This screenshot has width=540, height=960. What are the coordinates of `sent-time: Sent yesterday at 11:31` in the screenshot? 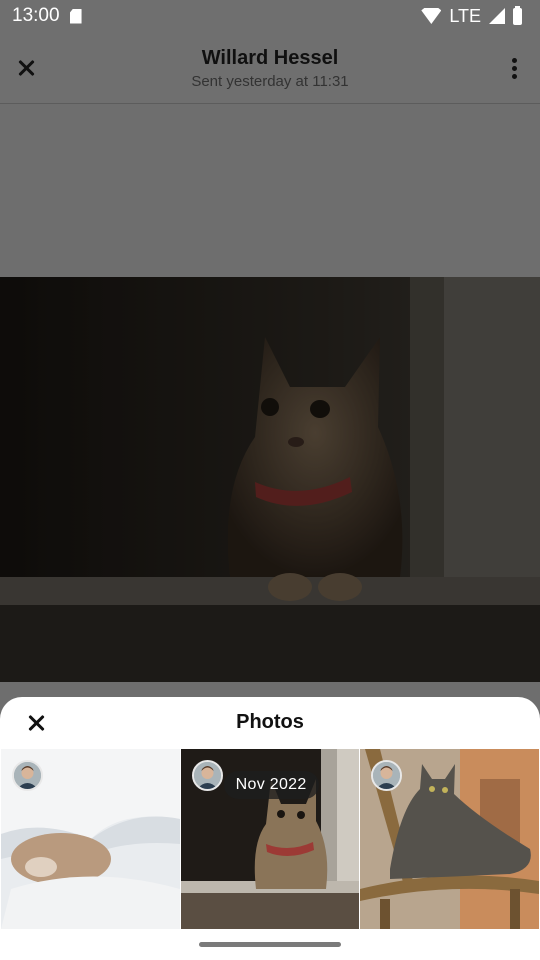 It's located at (270, 81).